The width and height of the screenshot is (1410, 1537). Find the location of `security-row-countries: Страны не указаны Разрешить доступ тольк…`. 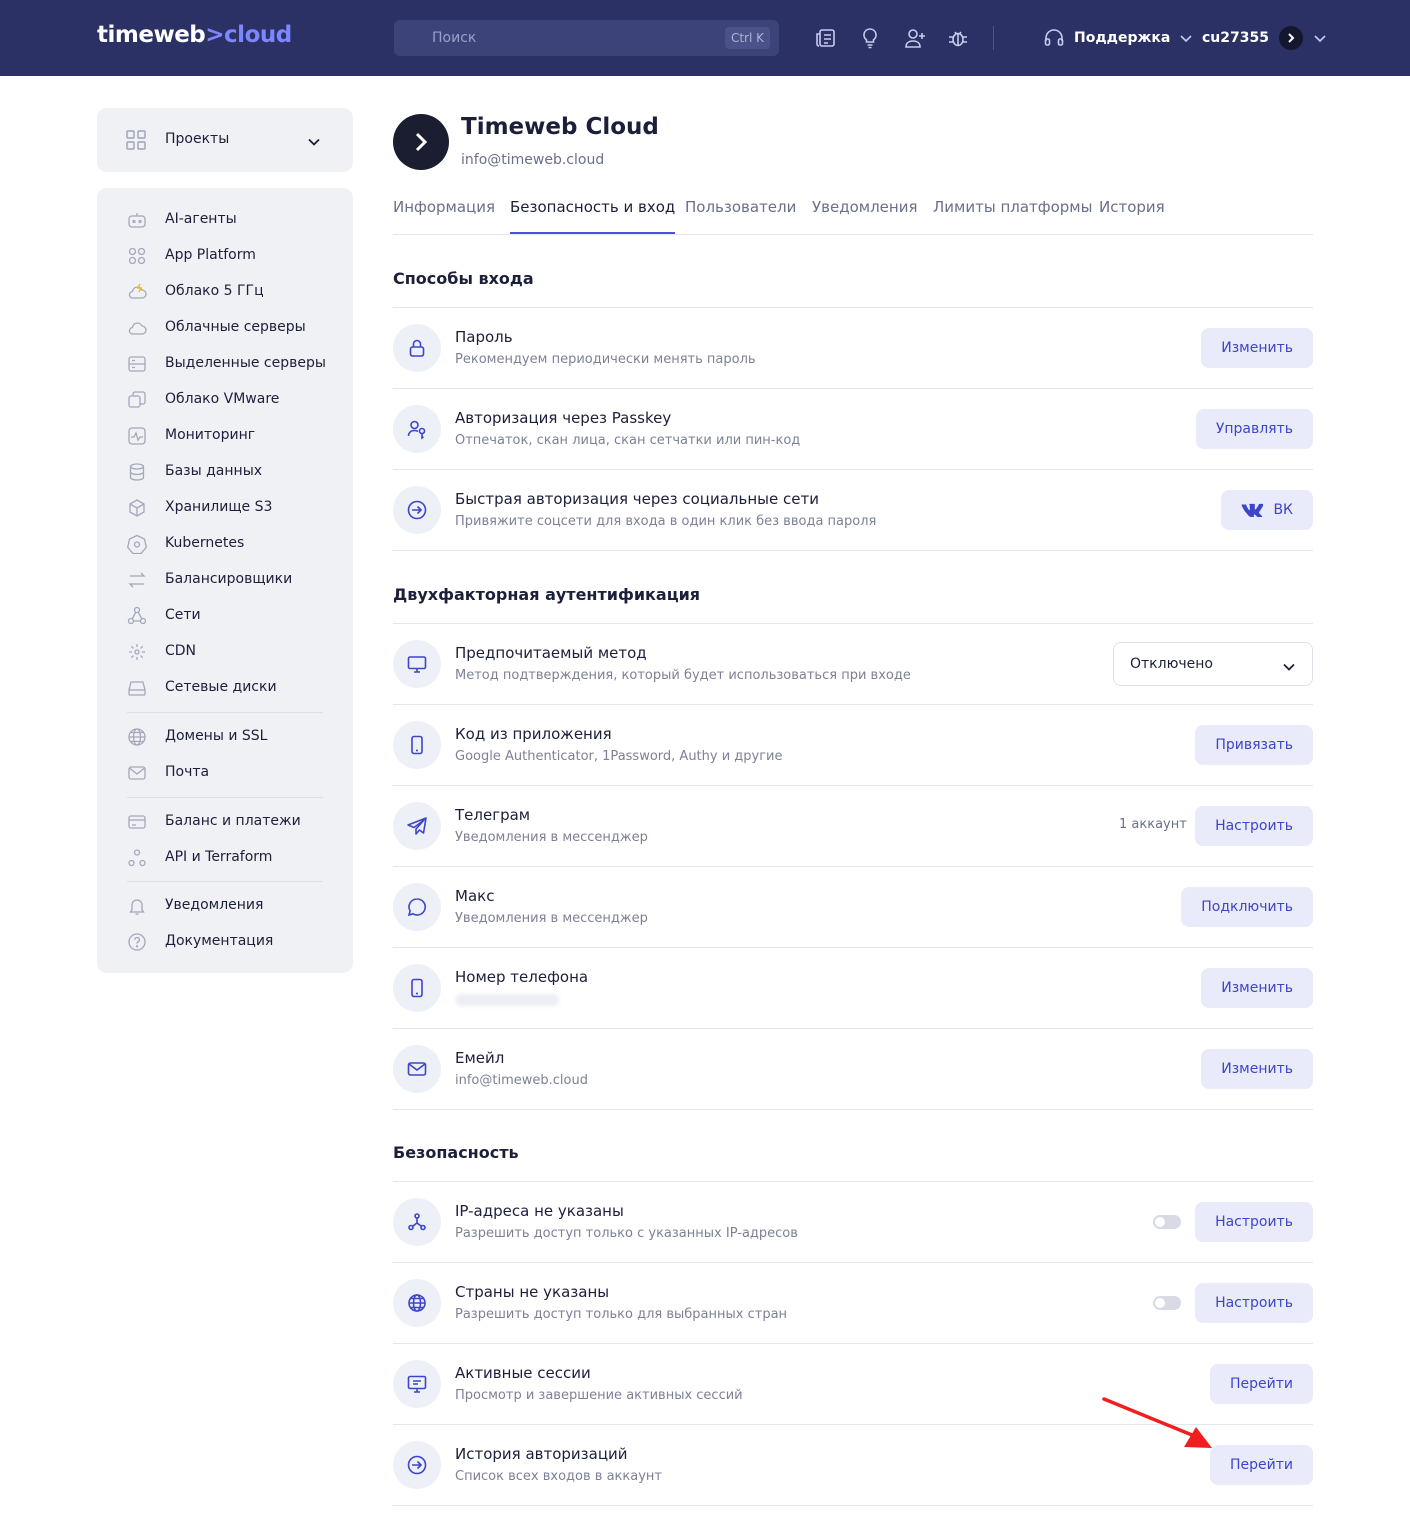

security-row-countries: Страны не указаны Разрешить доступ тольк… is located at coordinates (853, 1303).